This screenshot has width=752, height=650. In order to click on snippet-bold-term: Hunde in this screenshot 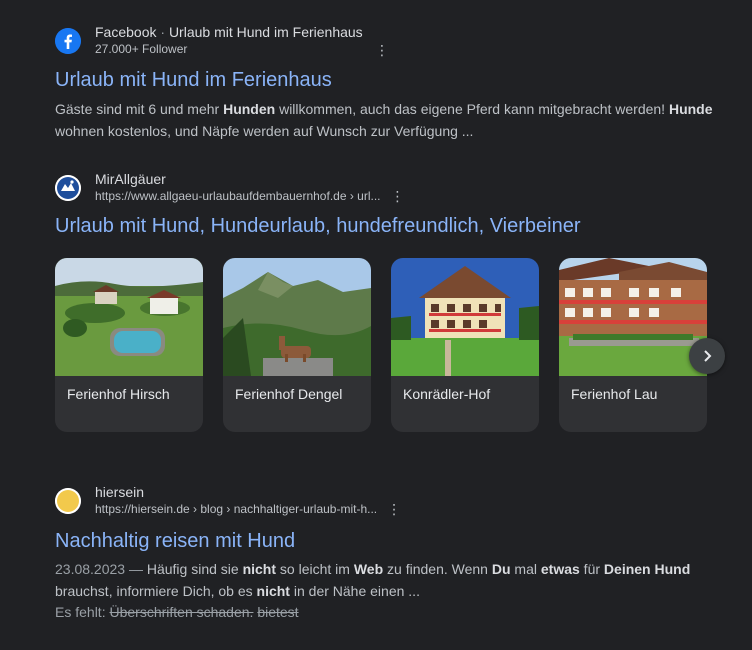, I will do `click(690, 109)`.